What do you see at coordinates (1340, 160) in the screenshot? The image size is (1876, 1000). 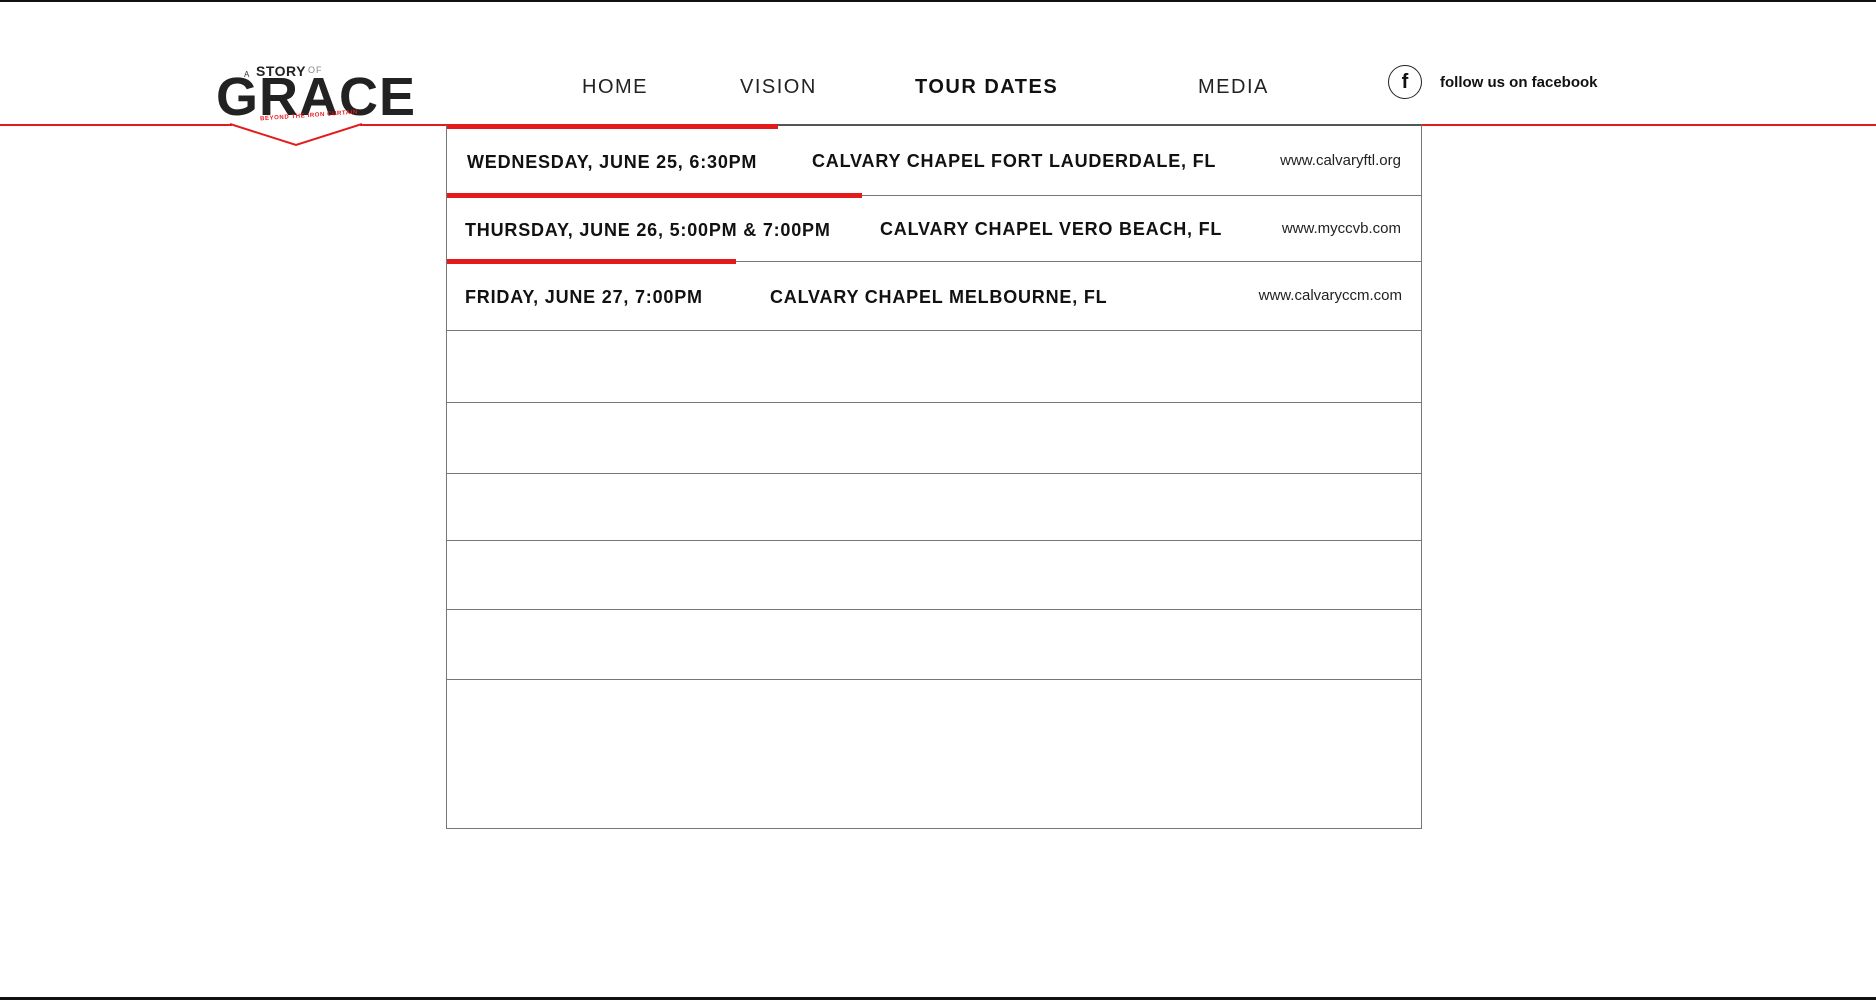 I see `venue-website-link: www.calvaryftl.org` at bounding box center [1340, 160].